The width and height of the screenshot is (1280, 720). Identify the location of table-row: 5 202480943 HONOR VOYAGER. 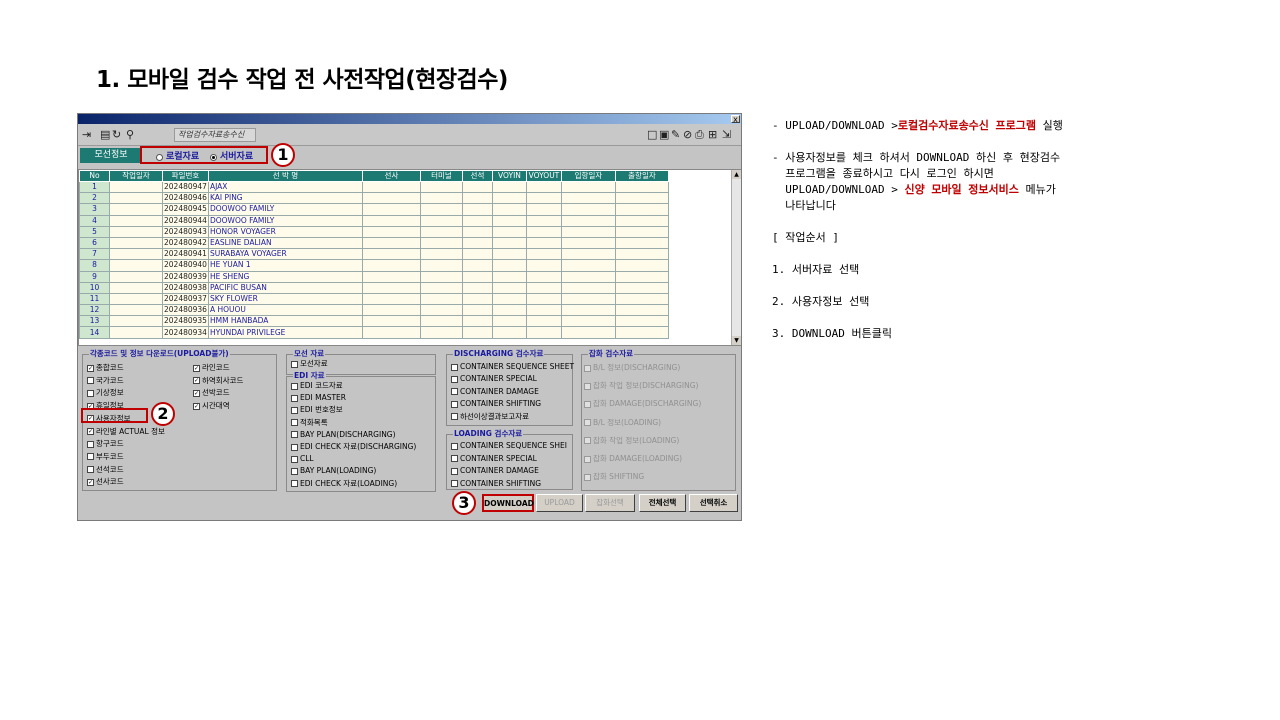
(374, 231).